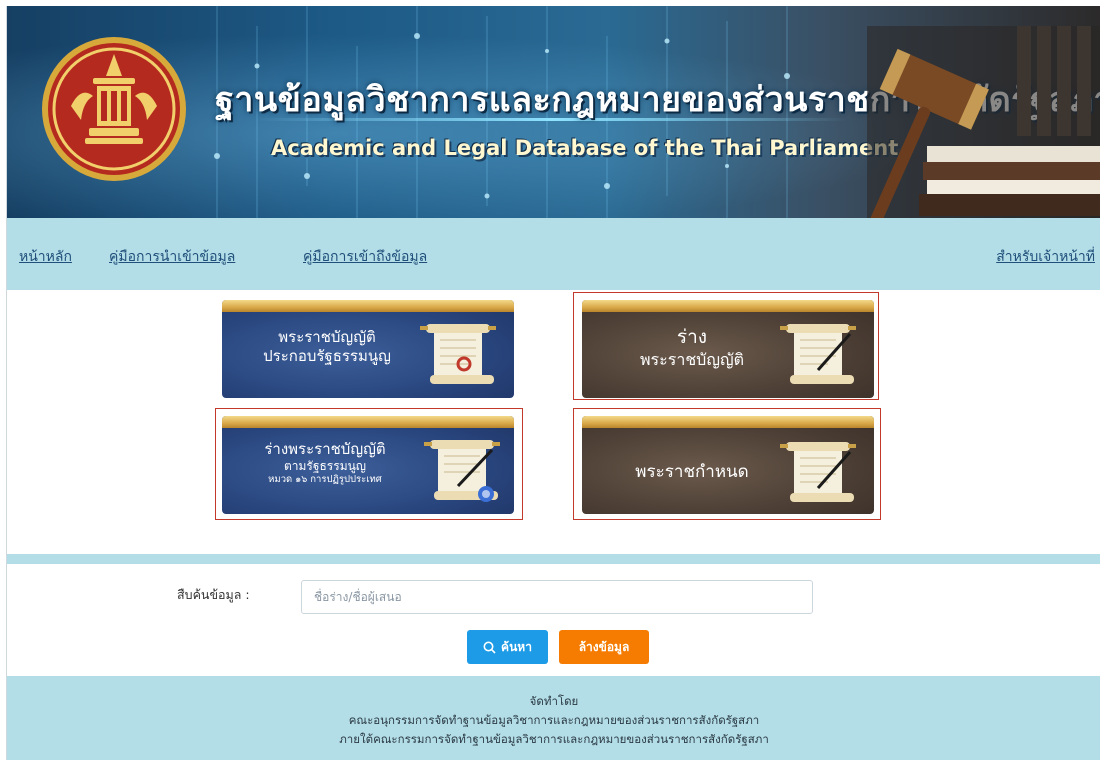 The height and width of the screenshot is (760, 1100). I want to click on category-tile-organic-act: พระราชบัญญัติ ประกอบรัฐธรรมนูญ, so click(368, 349).